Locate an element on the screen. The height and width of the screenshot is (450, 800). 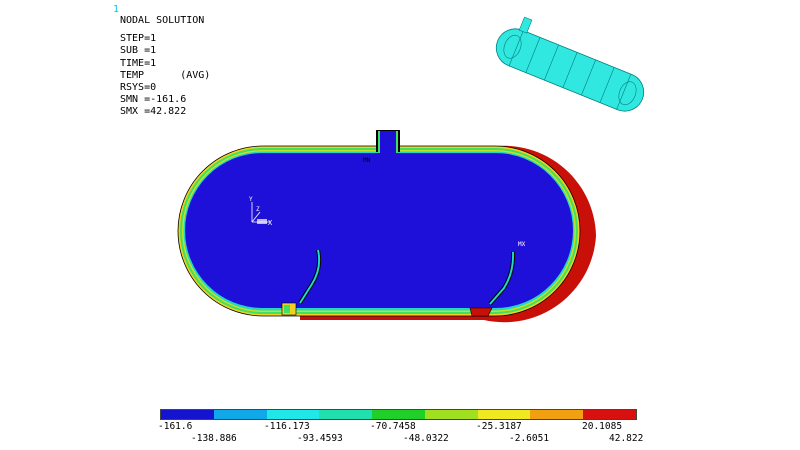
legend-label-top: -93.4593 is located at coordinates (320, 438).